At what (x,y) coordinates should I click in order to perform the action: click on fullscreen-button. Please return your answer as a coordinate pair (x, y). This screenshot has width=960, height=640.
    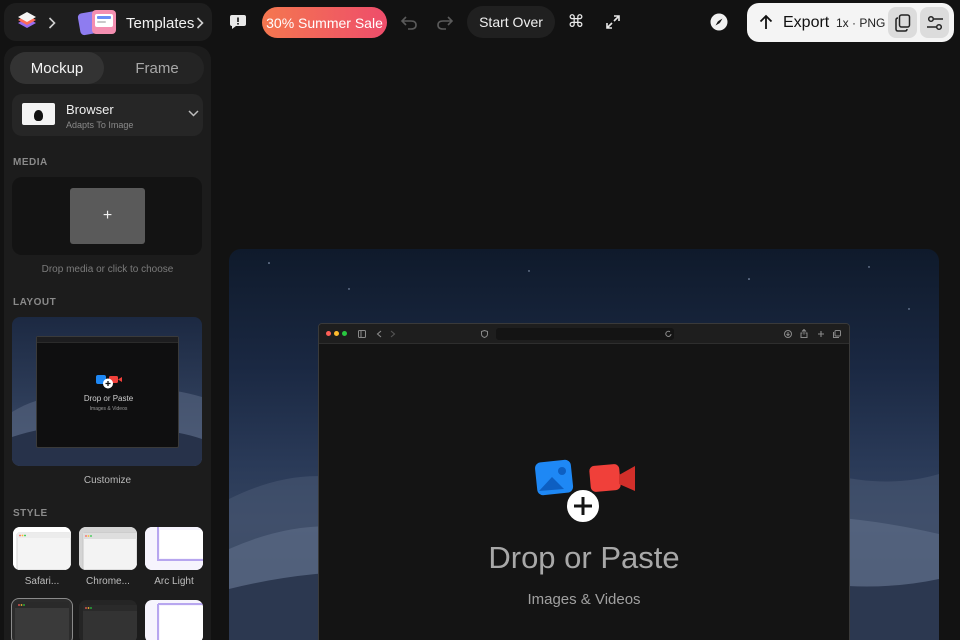
    Looking at the image, I should click on (613, 22).